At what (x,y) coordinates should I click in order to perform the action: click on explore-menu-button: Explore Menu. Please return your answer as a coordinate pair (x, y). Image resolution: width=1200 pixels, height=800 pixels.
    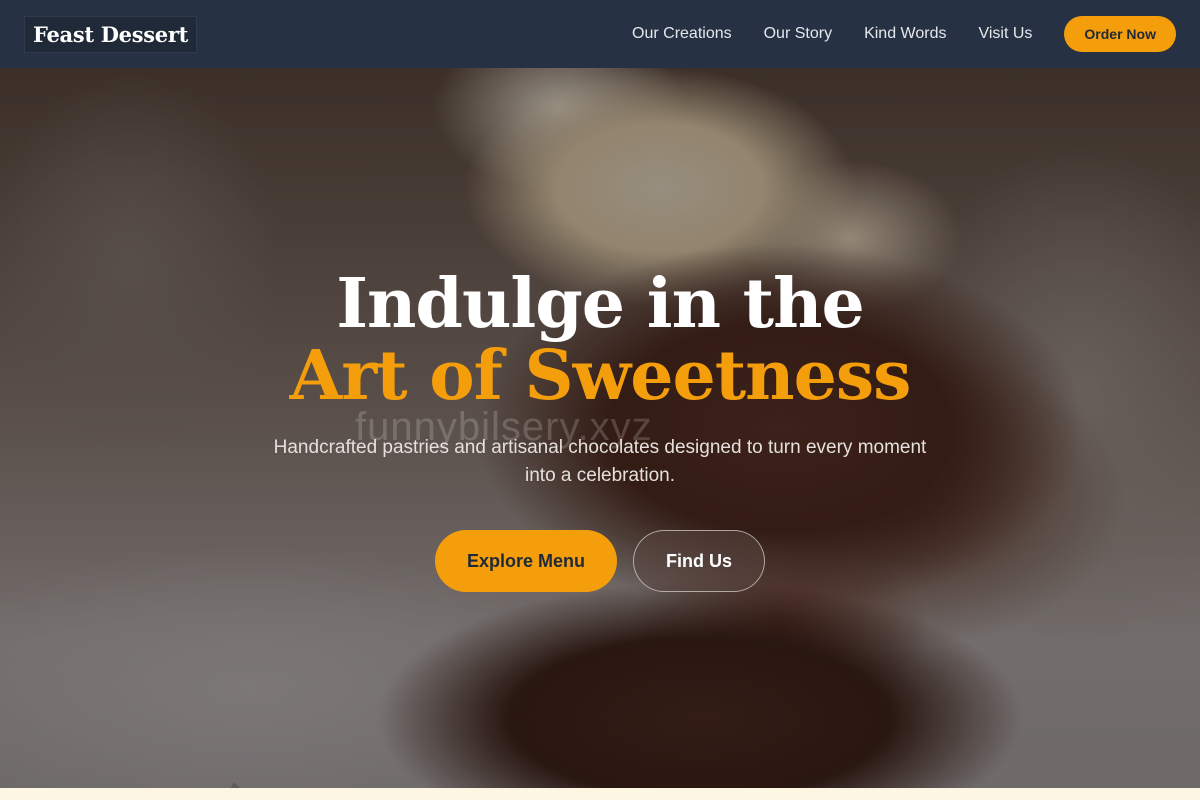
    Looking at the image, I should click on (526, 561).